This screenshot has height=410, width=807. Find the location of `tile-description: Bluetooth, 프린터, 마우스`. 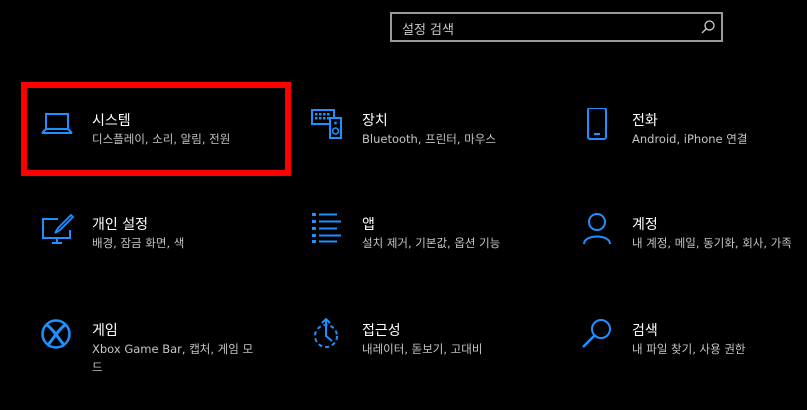

tile-description: Bluetooth, 프린터, 마우스 is located at coordinates (429, 139).